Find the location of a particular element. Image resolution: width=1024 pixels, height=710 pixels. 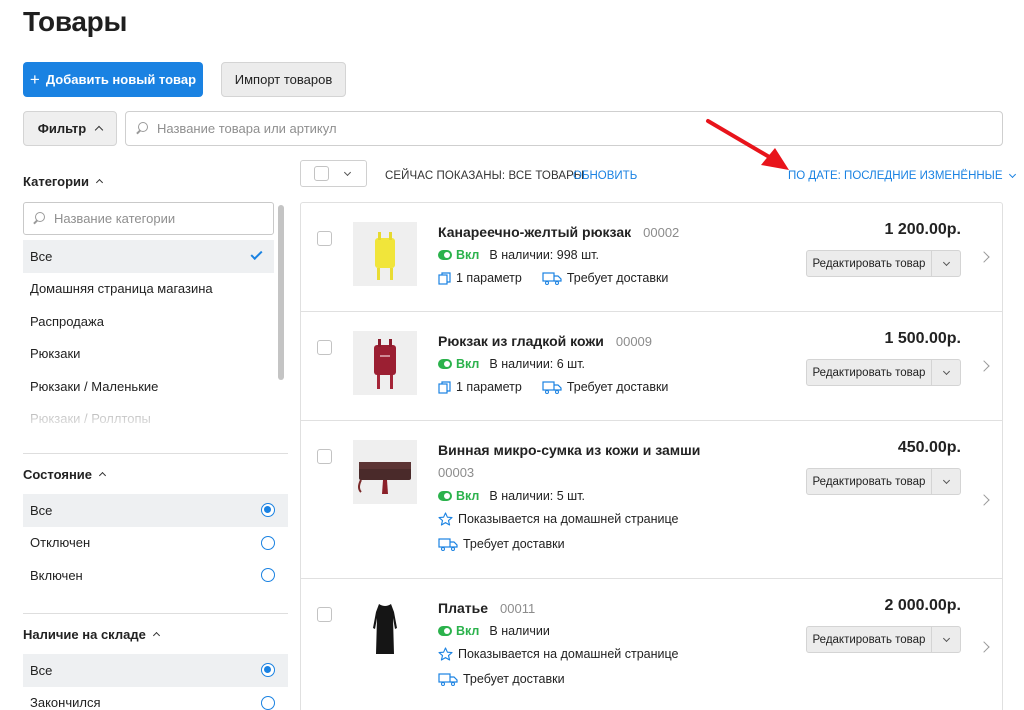

category-item: Рюкзаки / Роллтопы is located at coordinates (148, 419).